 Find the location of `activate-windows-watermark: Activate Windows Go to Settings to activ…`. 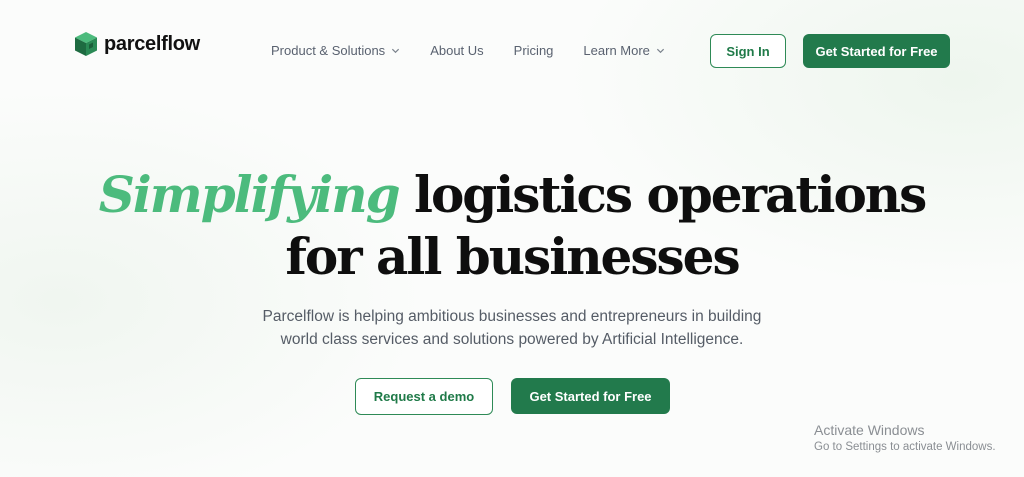

activate-windows-watermark: Activate Windows Go to Settings to activ… is located at coordinates (905, 438).